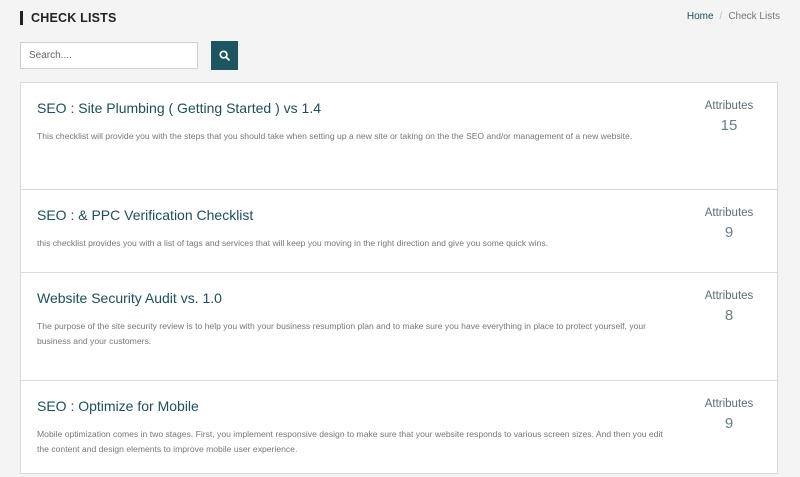  I want to click on page-title: CHECK LISTS, so click(74, 18).